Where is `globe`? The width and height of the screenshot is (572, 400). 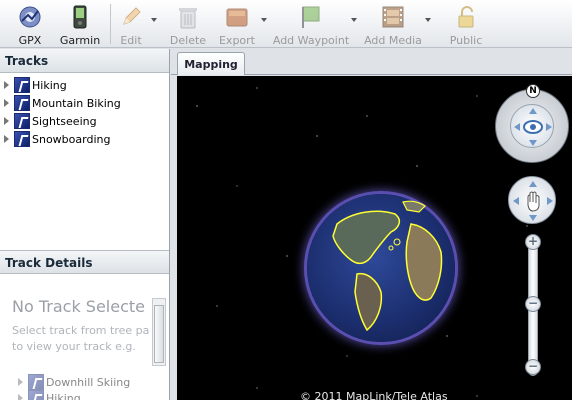
globe is located at coordinates (381, 268).